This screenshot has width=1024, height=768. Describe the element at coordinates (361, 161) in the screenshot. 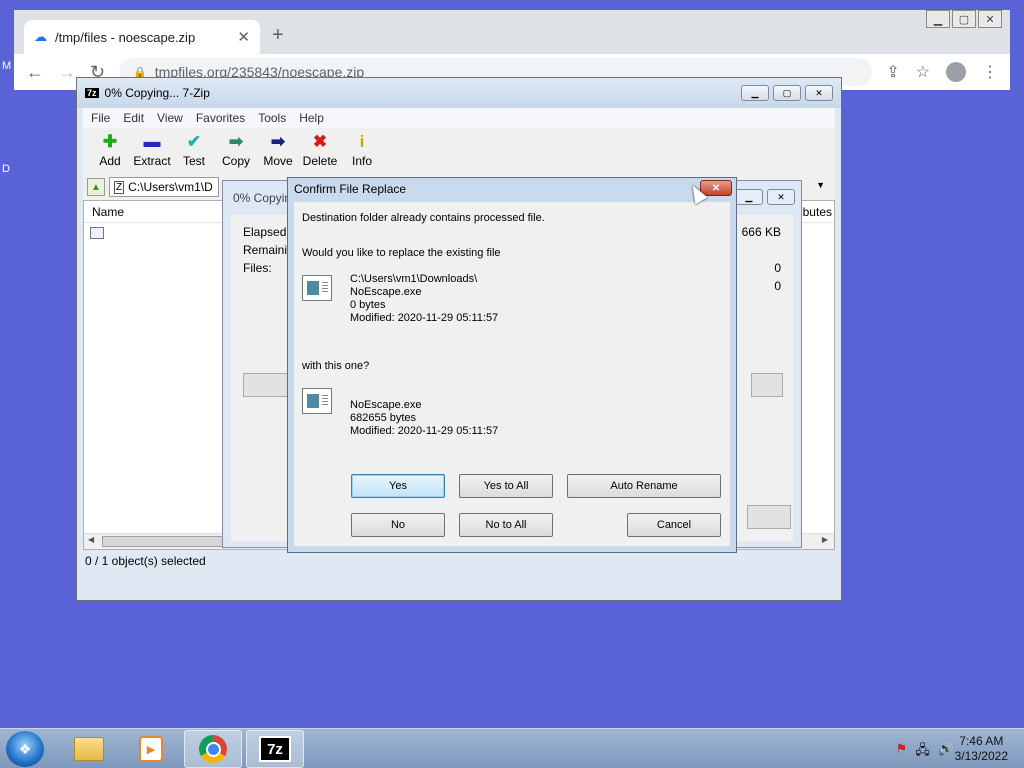

I see `info-label: Info` at that location.